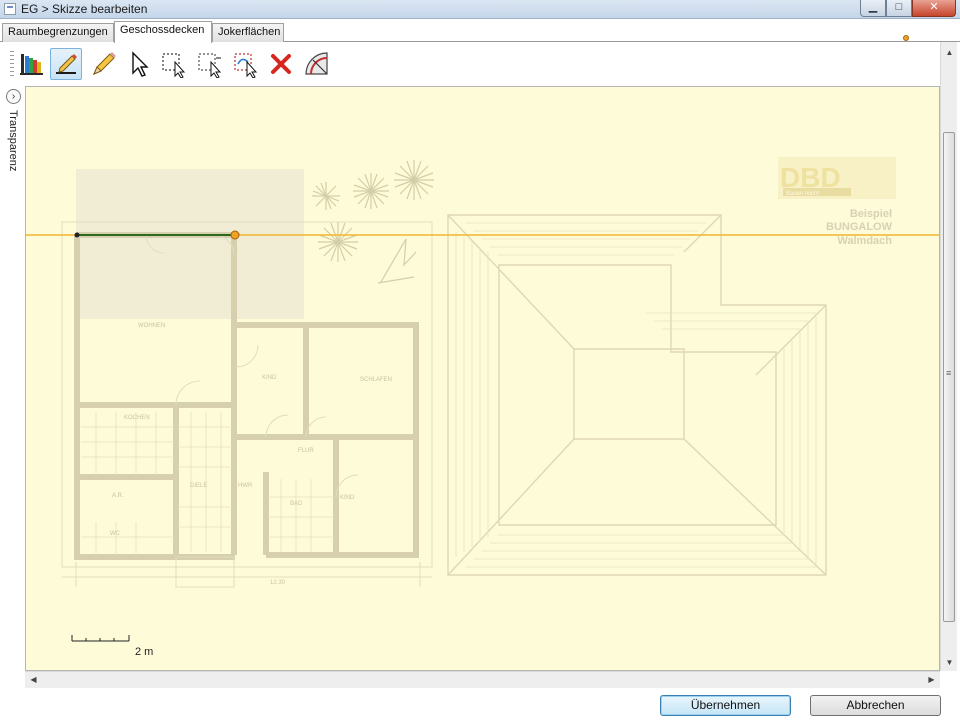 This screenshot has width=960, height=720. What do you see at coordinates (118, 496) in the screenshot?
I see `room-label: A.R.` at bounding box center [118, 496].